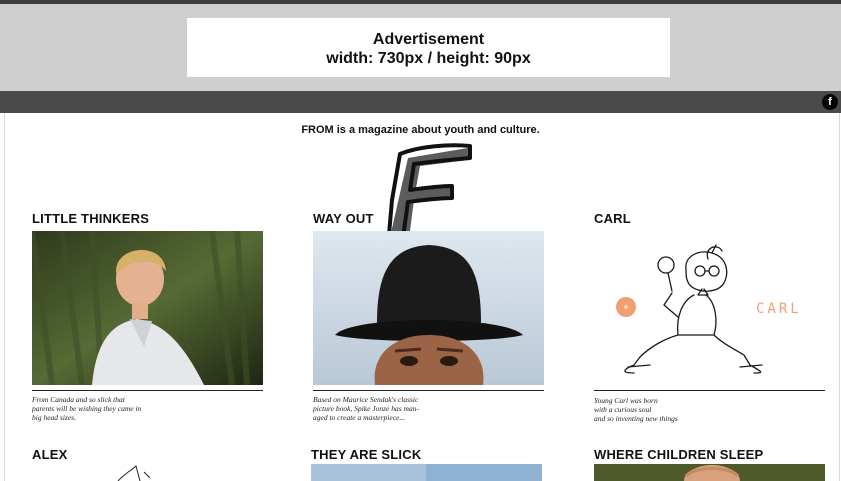  I want to click on article-image-they-are-slick, so click(426, 472).